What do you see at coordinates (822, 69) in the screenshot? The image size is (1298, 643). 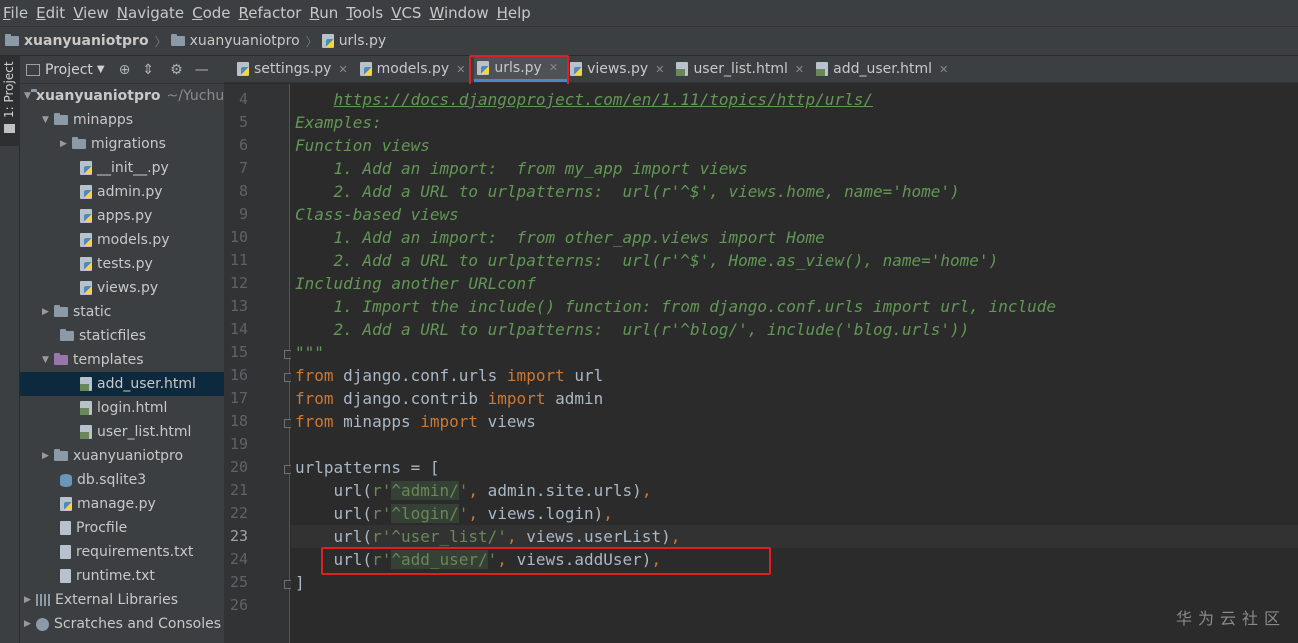 I see `html-file-icon` at bounding box center [822, 69].